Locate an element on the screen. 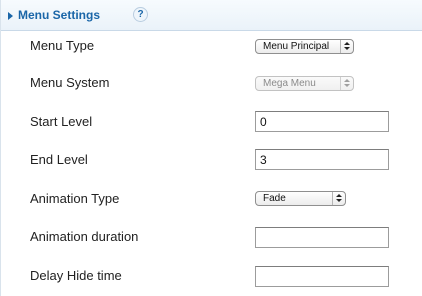 The height and width of the screenshot is (296, 422). animation-duration-input is located at coordinates (322, 237).